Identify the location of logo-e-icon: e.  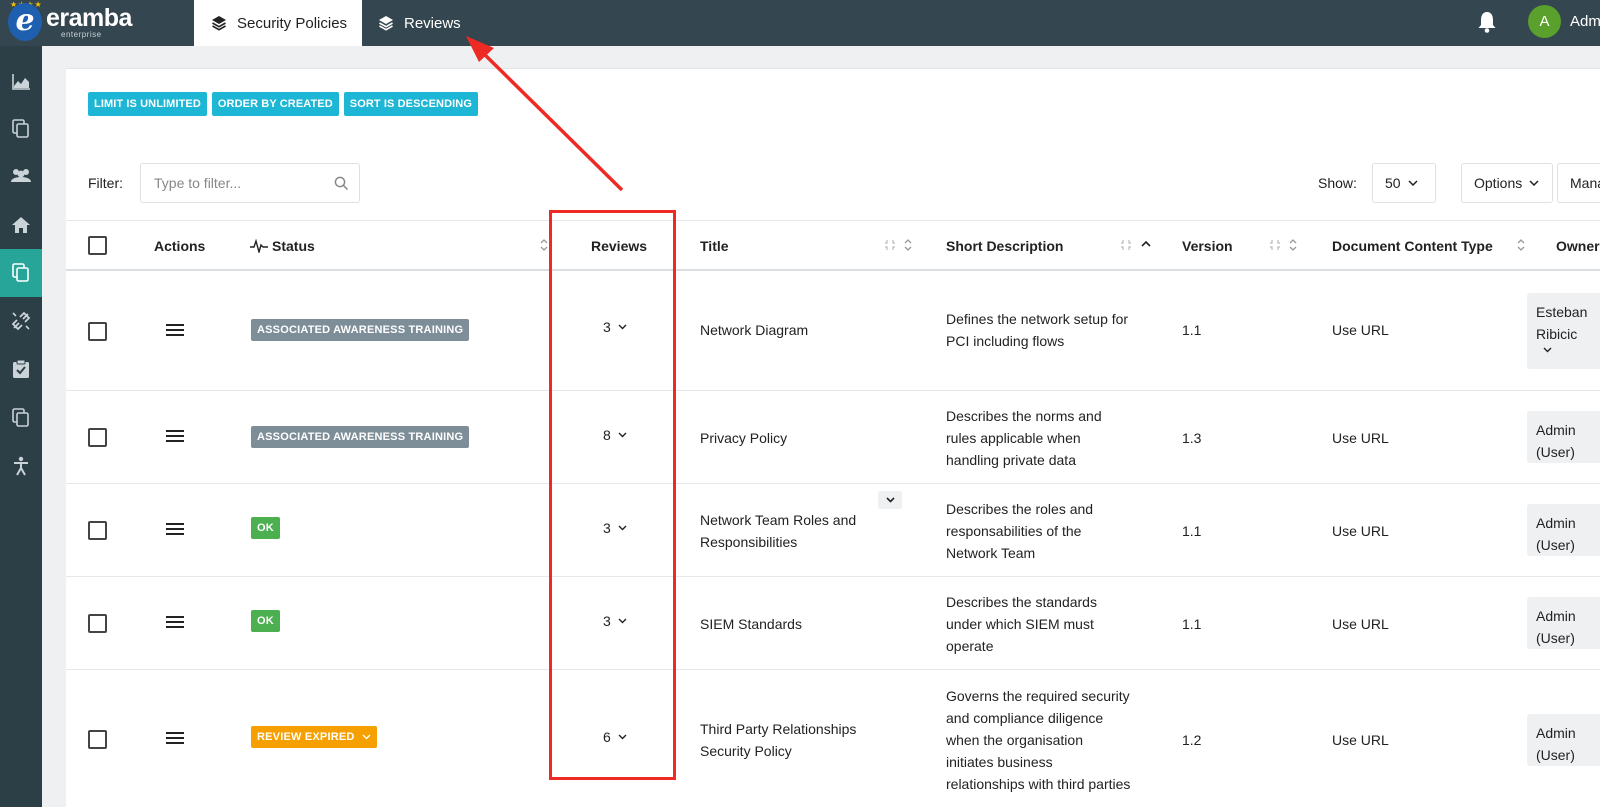
(25, 22).